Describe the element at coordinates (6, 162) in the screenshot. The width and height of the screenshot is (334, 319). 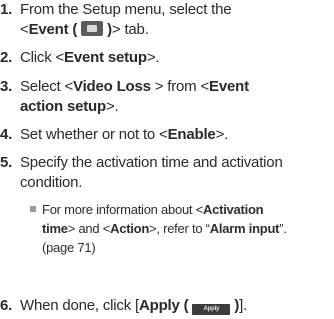
I see `step-number: 5.` at that location.